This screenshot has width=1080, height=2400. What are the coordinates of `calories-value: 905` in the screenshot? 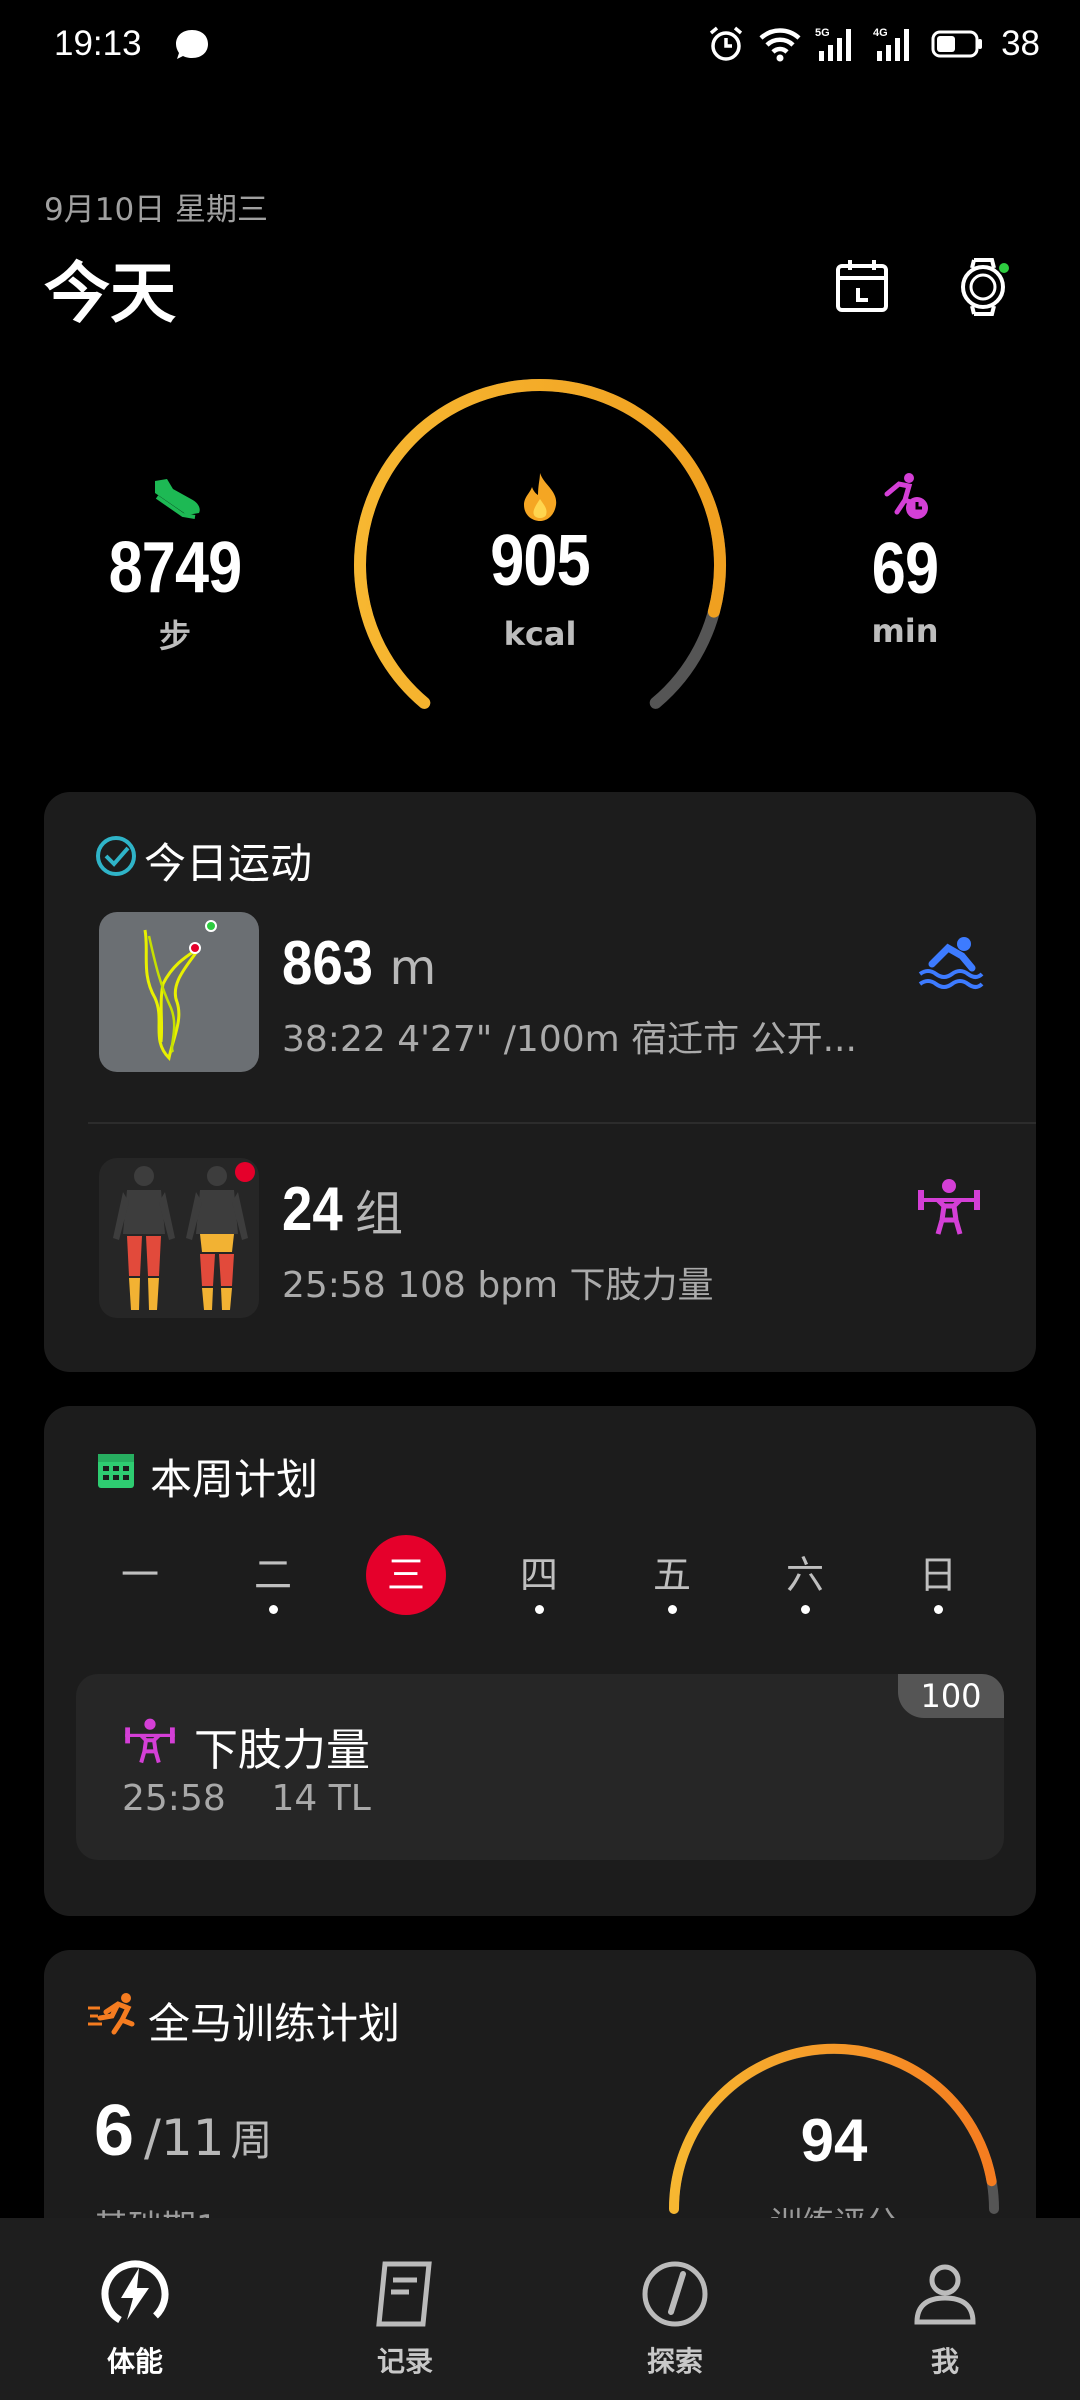 It's located at (540, 561).